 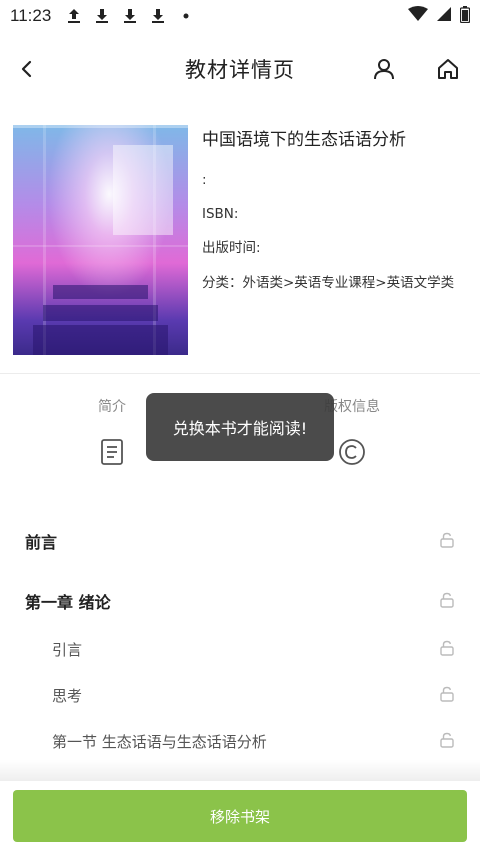 I want to click on remove-from-shelf-button: 移除书架, so click(x=240, y=816).